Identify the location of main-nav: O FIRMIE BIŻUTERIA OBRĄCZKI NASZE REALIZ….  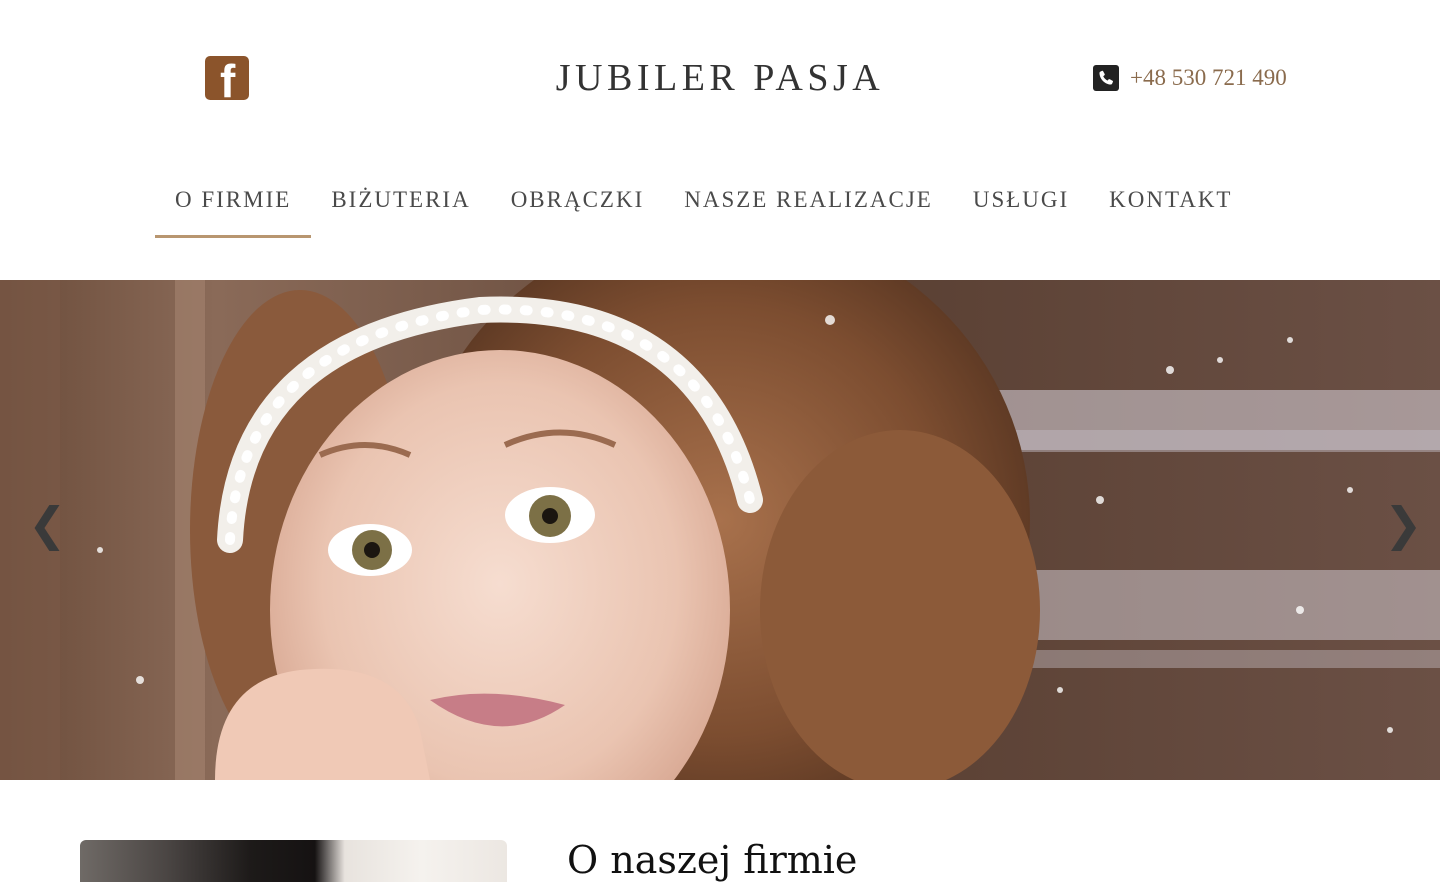
(703, 205).